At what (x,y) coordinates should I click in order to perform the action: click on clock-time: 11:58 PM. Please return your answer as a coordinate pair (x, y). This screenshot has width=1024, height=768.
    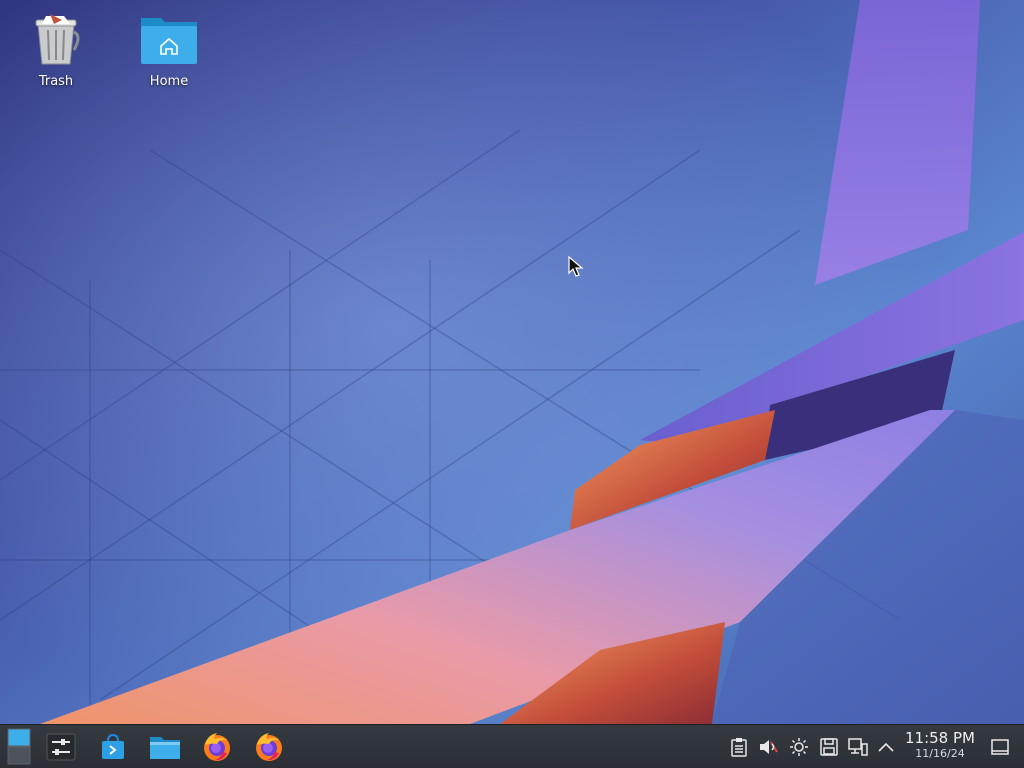
    Looking at the image, I should click on (940, 738).